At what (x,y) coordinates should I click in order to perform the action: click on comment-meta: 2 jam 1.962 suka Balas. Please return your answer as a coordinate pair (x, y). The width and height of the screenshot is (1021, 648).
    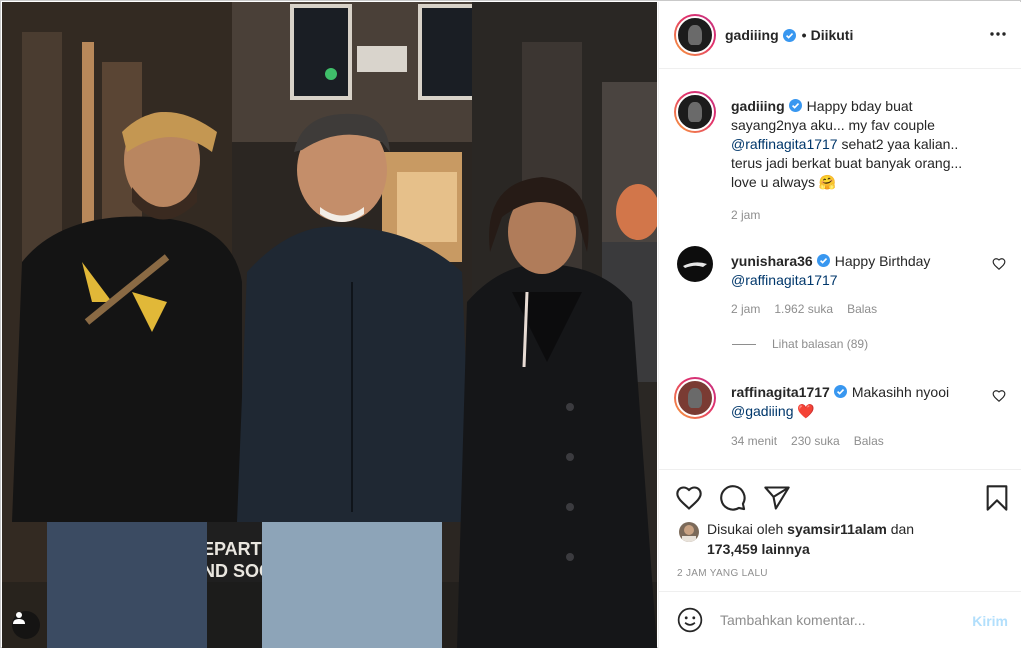
    Looking at the image, I should click on (804, 309).